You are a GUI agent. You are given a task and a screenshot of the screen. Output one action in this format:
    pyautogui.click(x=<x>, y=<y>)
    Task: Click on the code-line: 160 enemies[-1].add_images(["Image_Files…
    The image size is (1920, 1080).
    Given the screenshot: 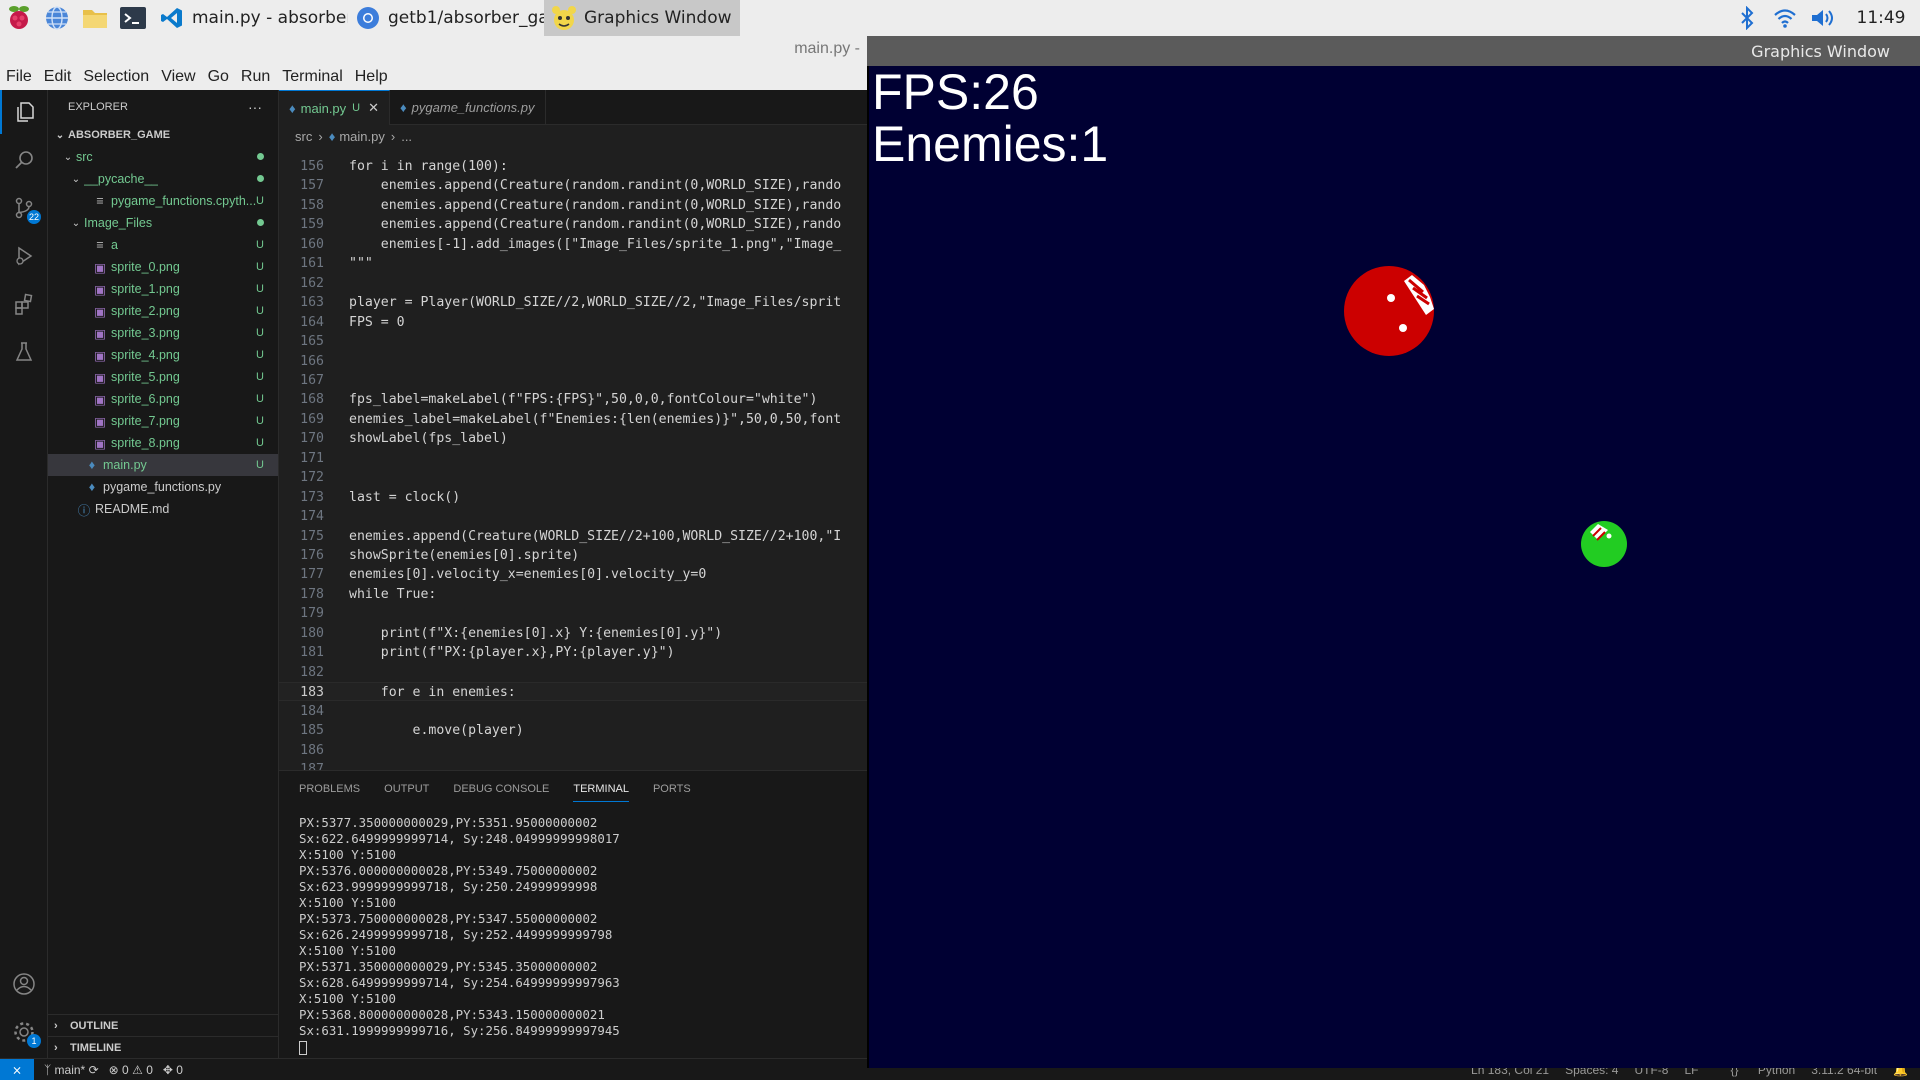 What is the action you would take?
    pyautogui.click(x=573, y=244)
    